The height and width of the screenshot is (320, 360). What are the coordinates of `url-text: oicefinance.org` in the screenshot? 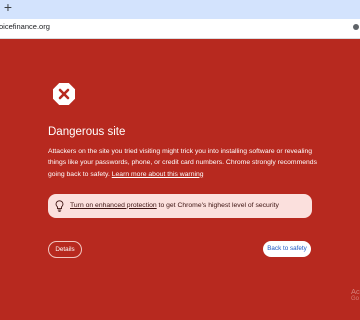 It's located at (25, 26).